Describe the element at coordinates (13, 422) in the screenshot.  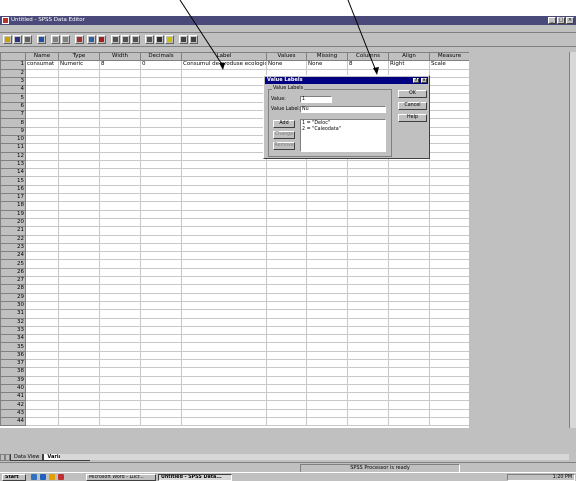
I see `row-number: 44` at that location.